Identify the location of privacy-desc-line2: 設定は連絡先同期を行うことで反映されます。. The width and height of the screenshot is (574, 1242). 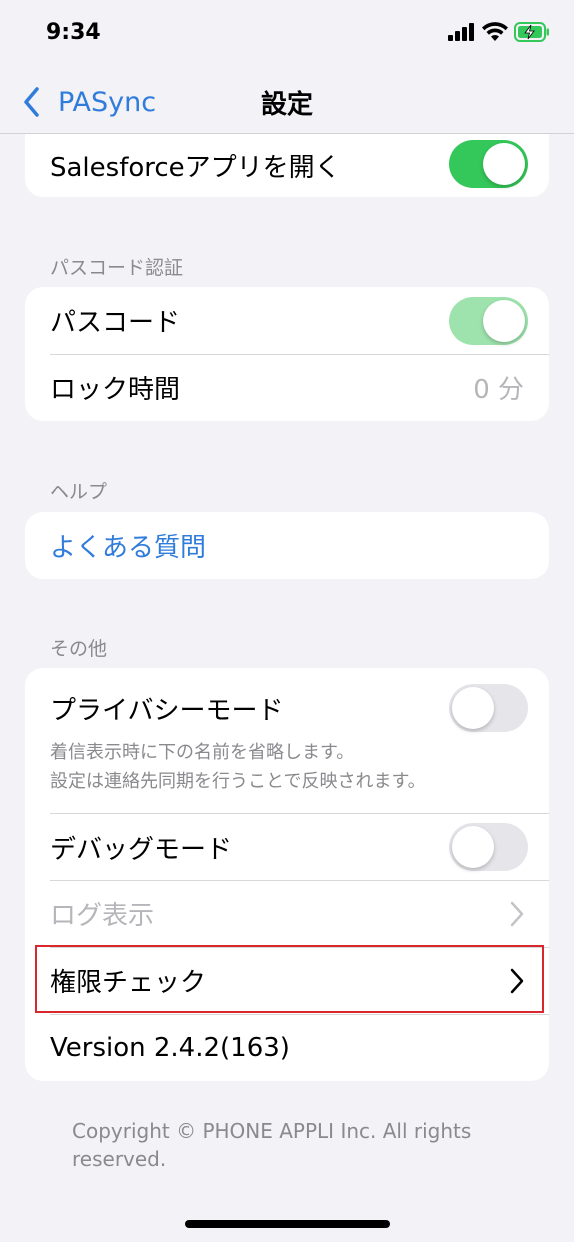
(238, 781).